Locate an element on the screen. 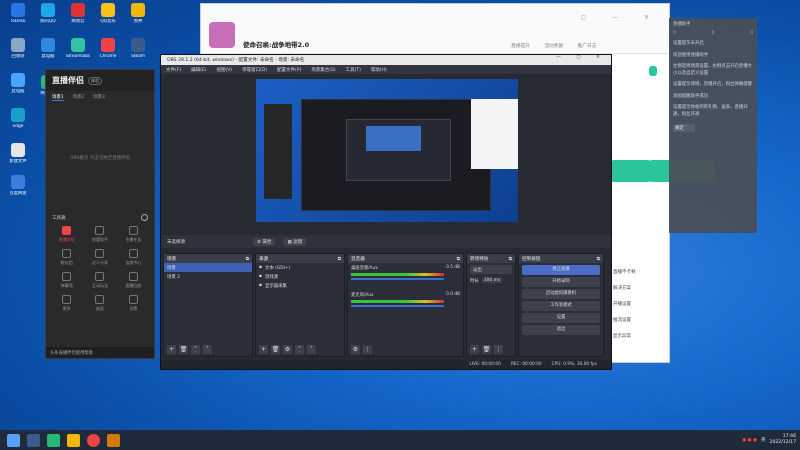 This screenshot has height=450, width=800. side-link: 开播设置 is located at coordinates (622, 304).